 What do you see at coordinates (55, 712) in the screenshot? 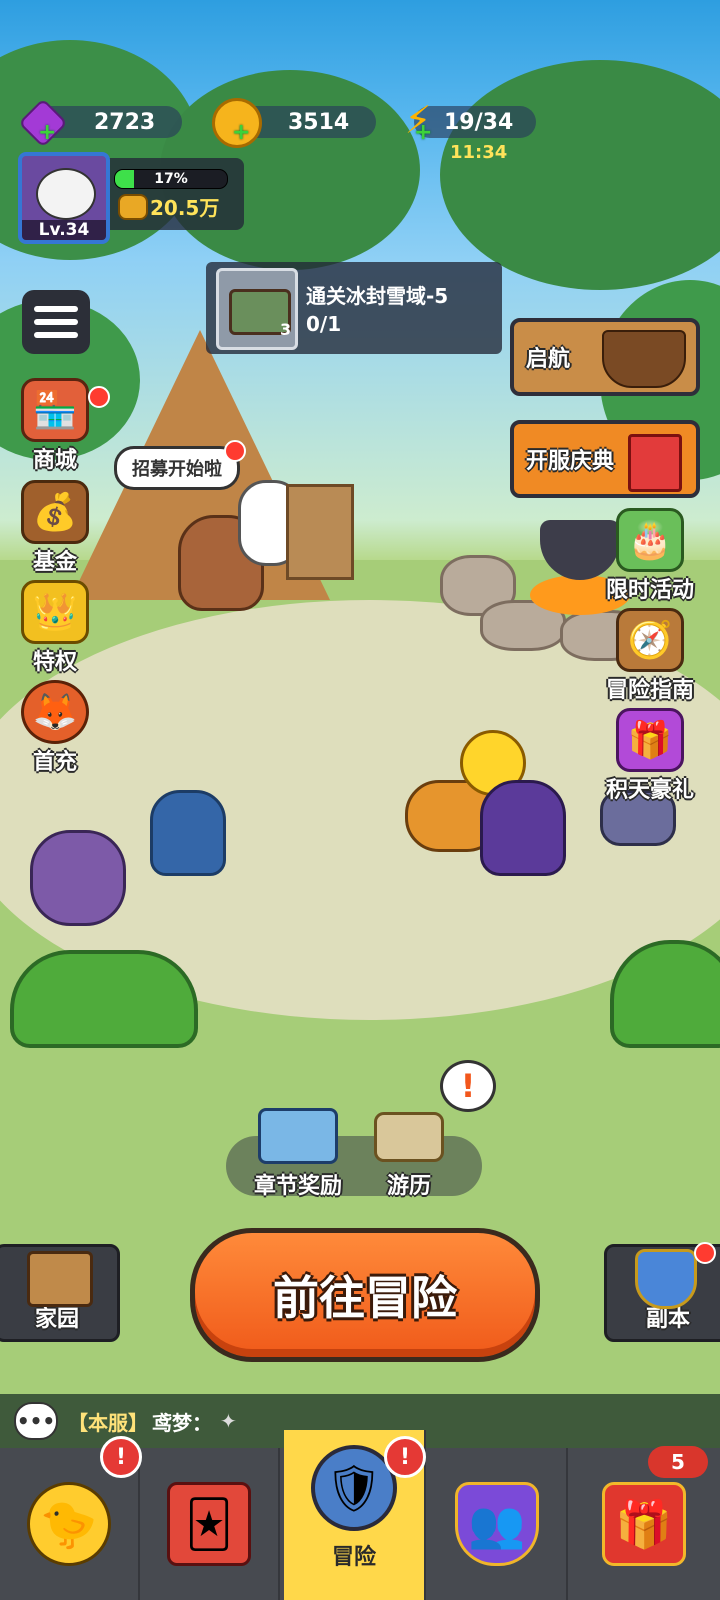
I see `fox-hero-icon: 🦊` at bounding box center [55, 712].